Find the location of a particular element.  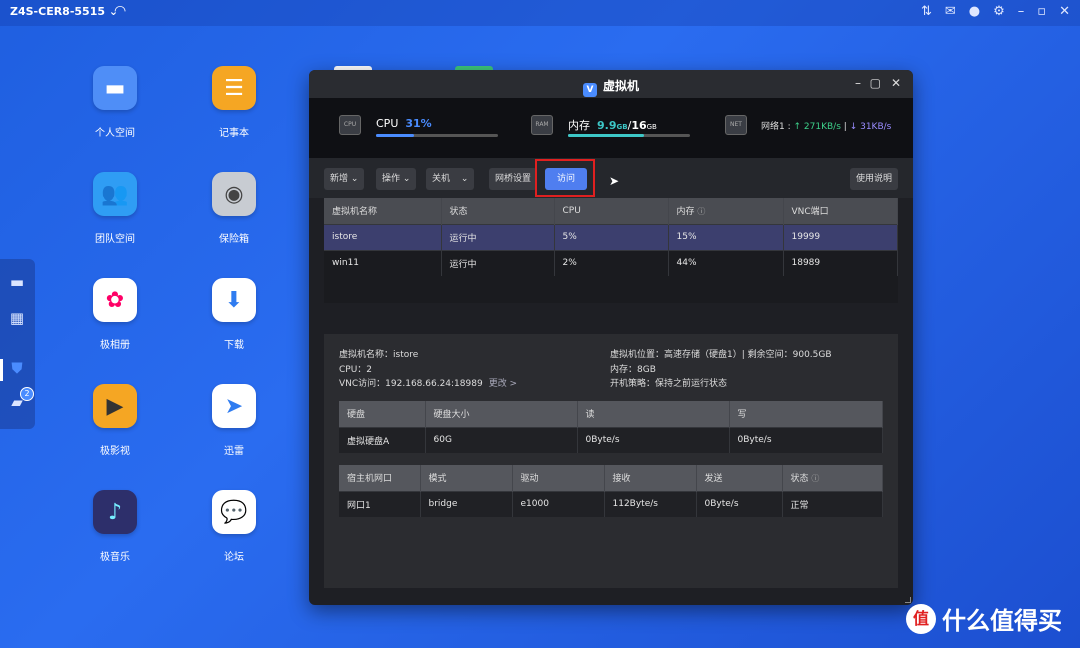

column-header-vnc-port: VNC端口 is located at coordinates (840, 211).